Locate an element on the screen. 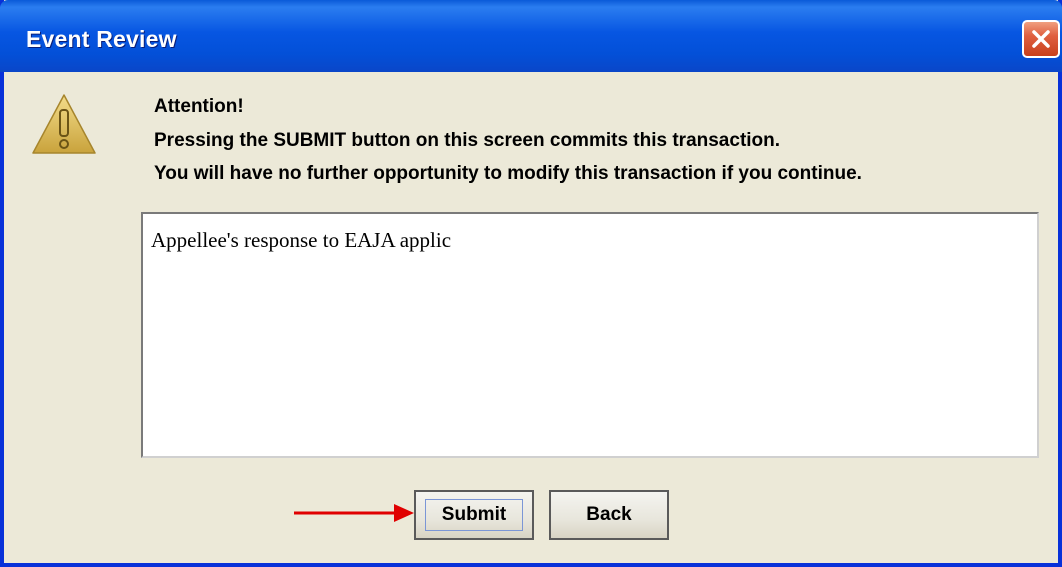 Image resolution: width=1062 pixels, height=567 pixels. close-icon is located at coordinates (1041, 39).